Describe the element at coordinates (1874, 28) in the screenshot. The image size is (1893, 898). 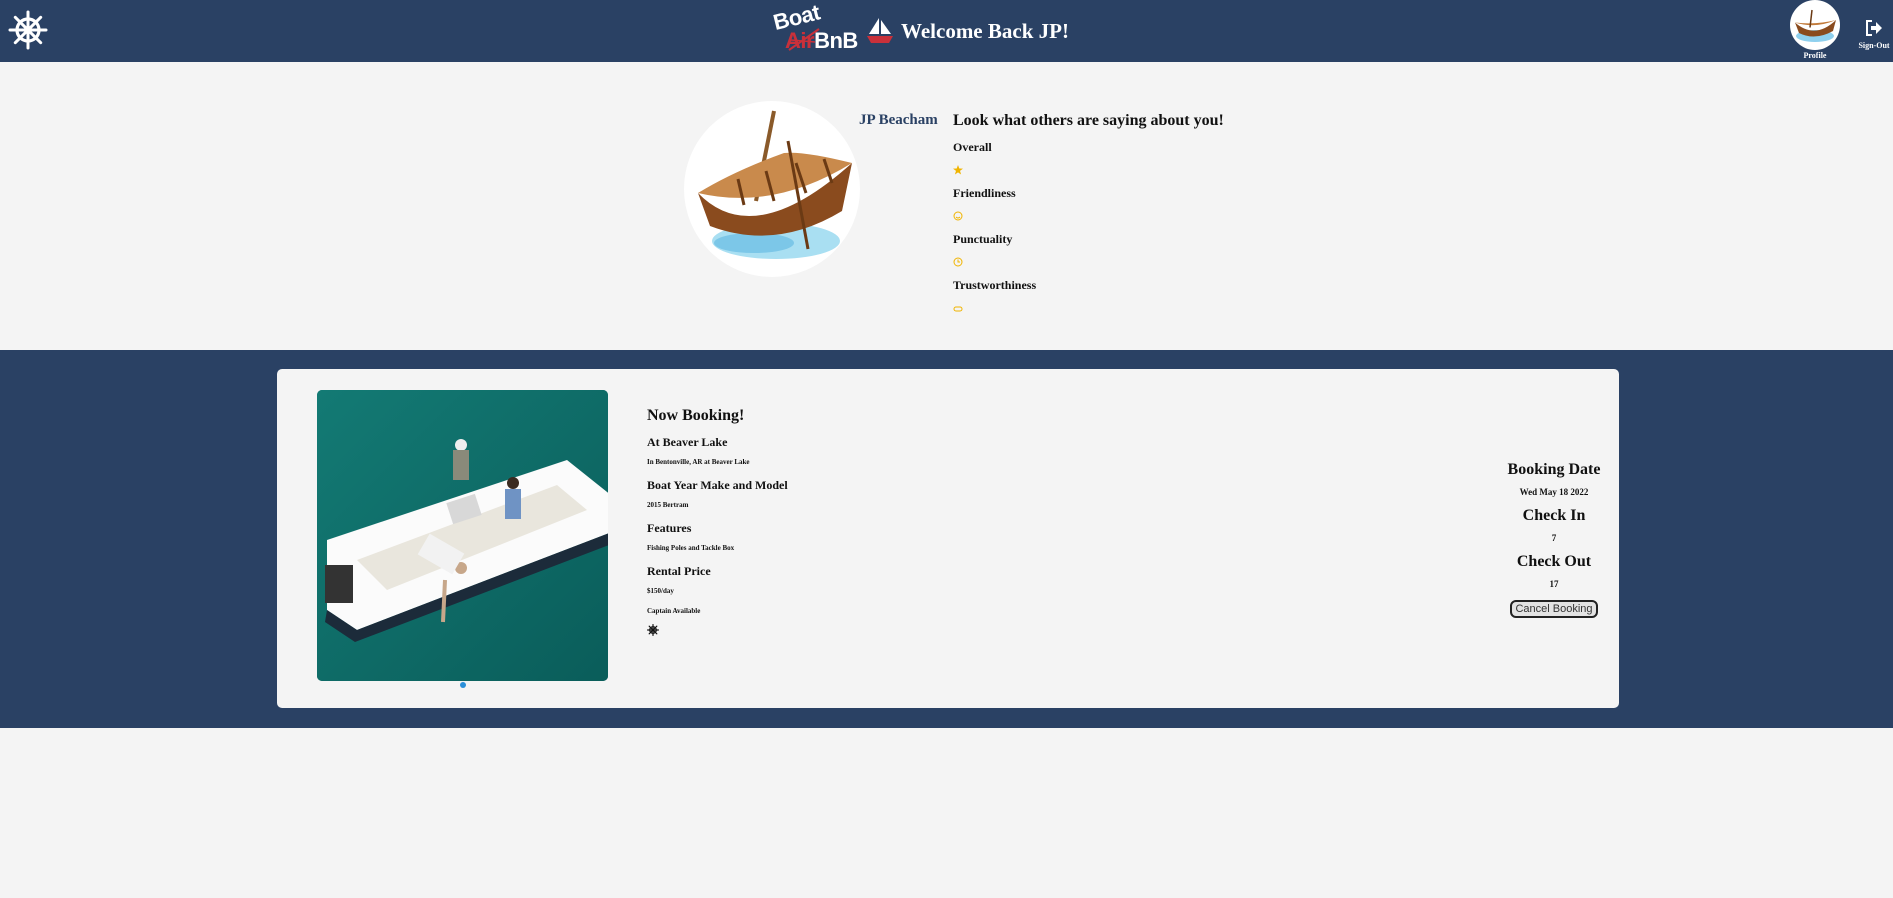
I see `sign-out-icon` at that location.